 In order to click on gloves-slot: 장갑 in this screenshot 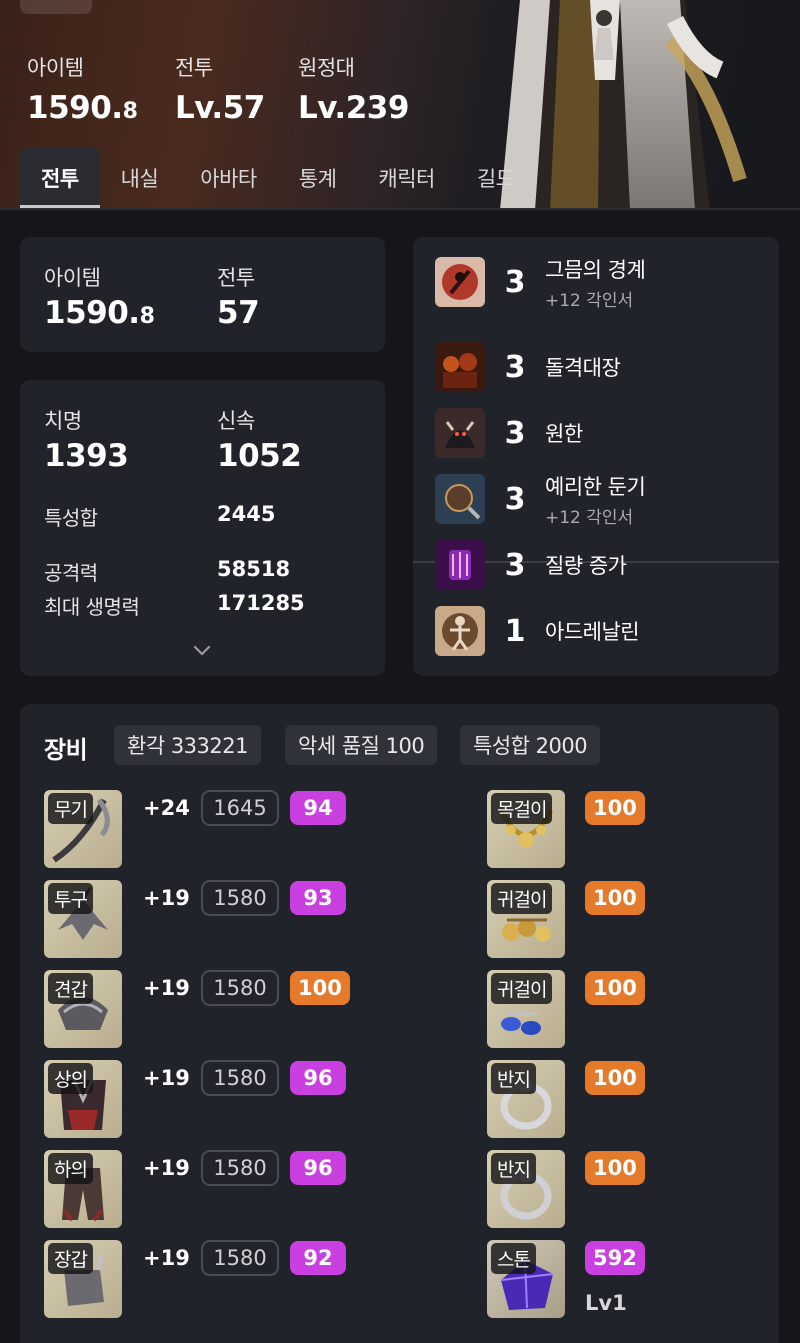, I will do `click(83, 1279)`.